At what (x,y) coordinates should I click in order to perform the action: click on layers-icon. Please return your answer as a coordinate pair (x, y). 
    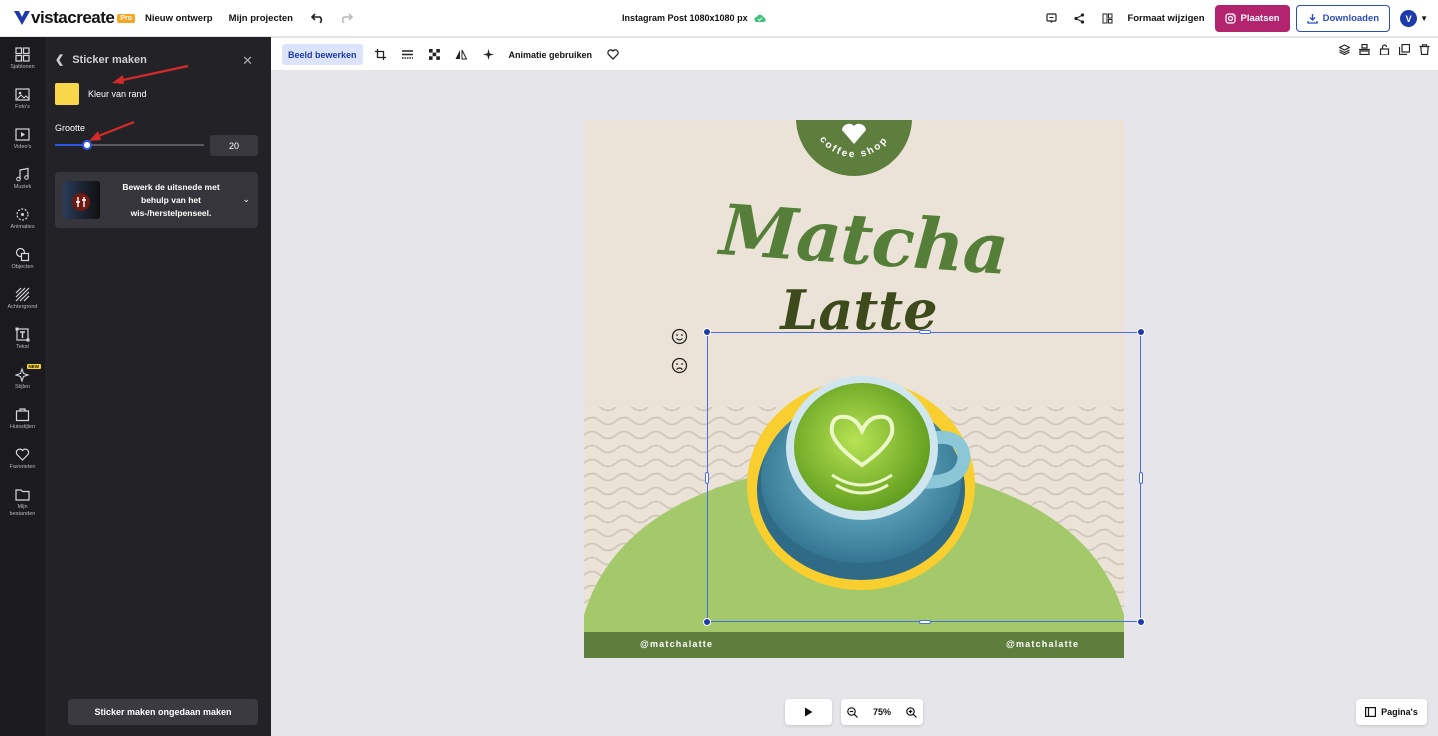
    Looking at the image, I should click on (1344, 51).